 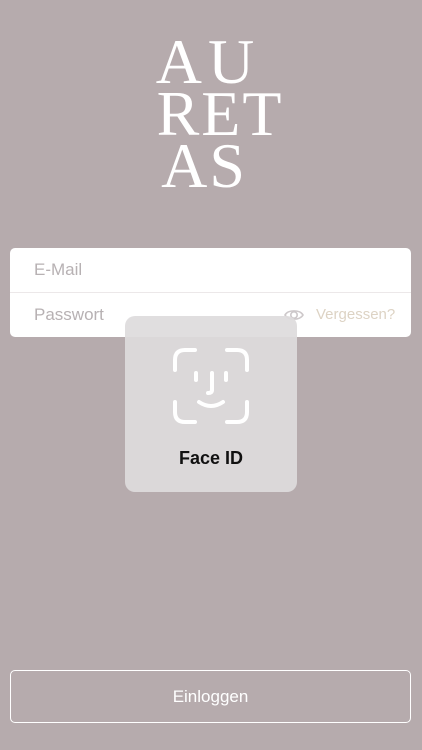 What do you see at coordinates (204, 165) in the screenshot?
I see `logo-line-3: AS` at bounding box center [204, 165].